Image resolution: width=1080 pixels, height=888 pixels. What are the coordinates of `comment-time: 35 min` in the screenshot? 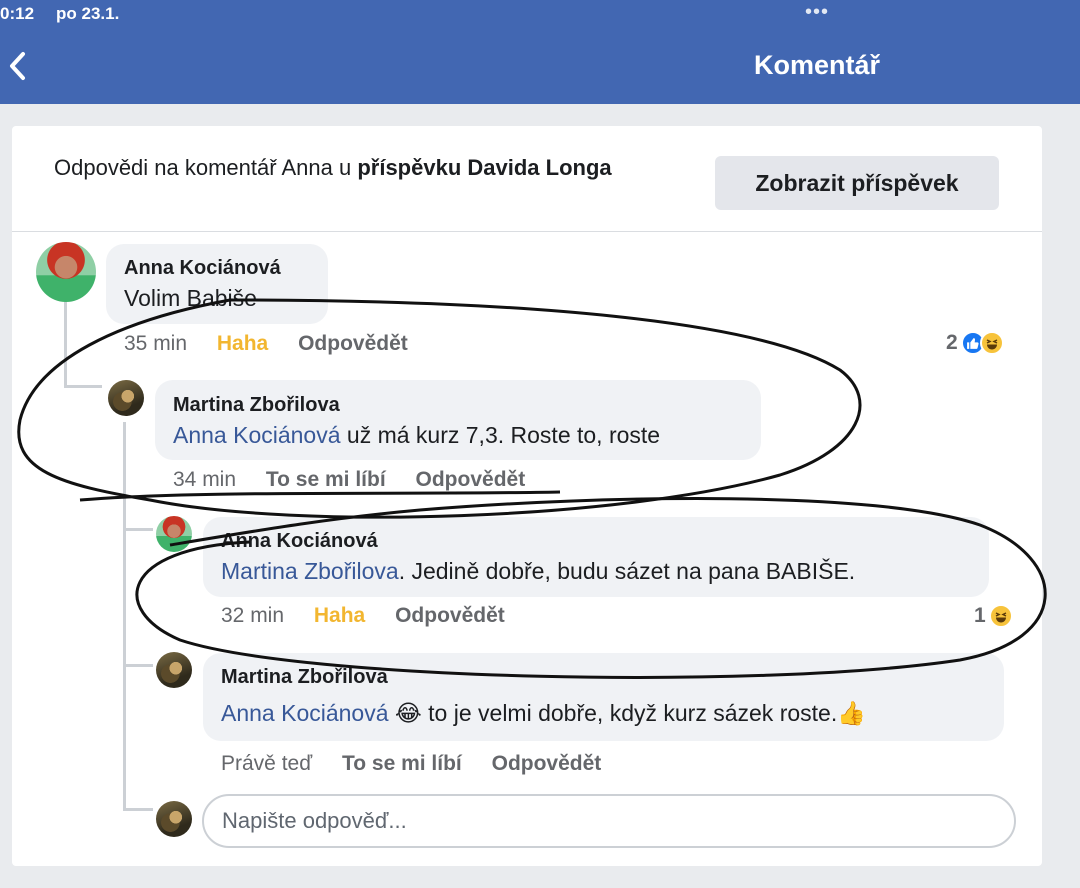 It's located at (156, 343).